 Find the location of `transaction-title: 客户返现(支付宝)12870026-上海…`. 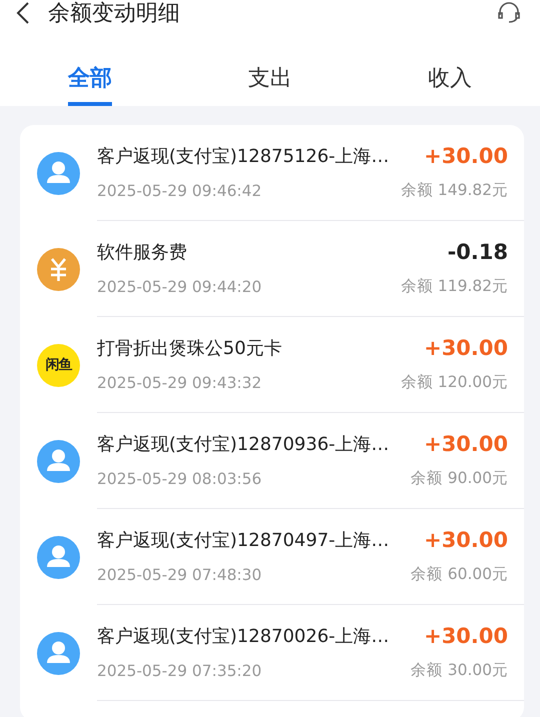

transaction-title: 客户返现(支付宝)12870026-上海… is located at coordinates (243, 636).